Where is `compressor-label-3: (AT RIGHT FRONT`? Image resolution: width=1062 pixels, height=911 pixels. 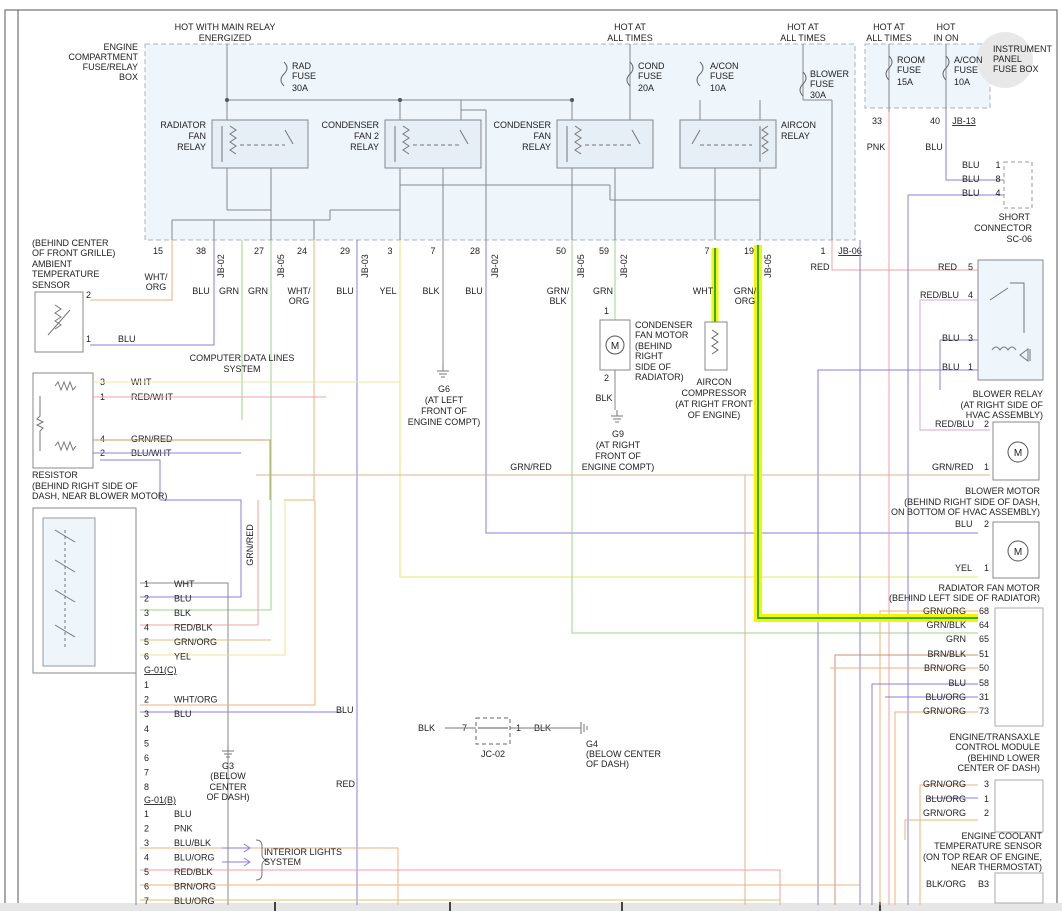
compressor-label-3: (AT RIGHT FRONT is located at coordinates (714, 404).